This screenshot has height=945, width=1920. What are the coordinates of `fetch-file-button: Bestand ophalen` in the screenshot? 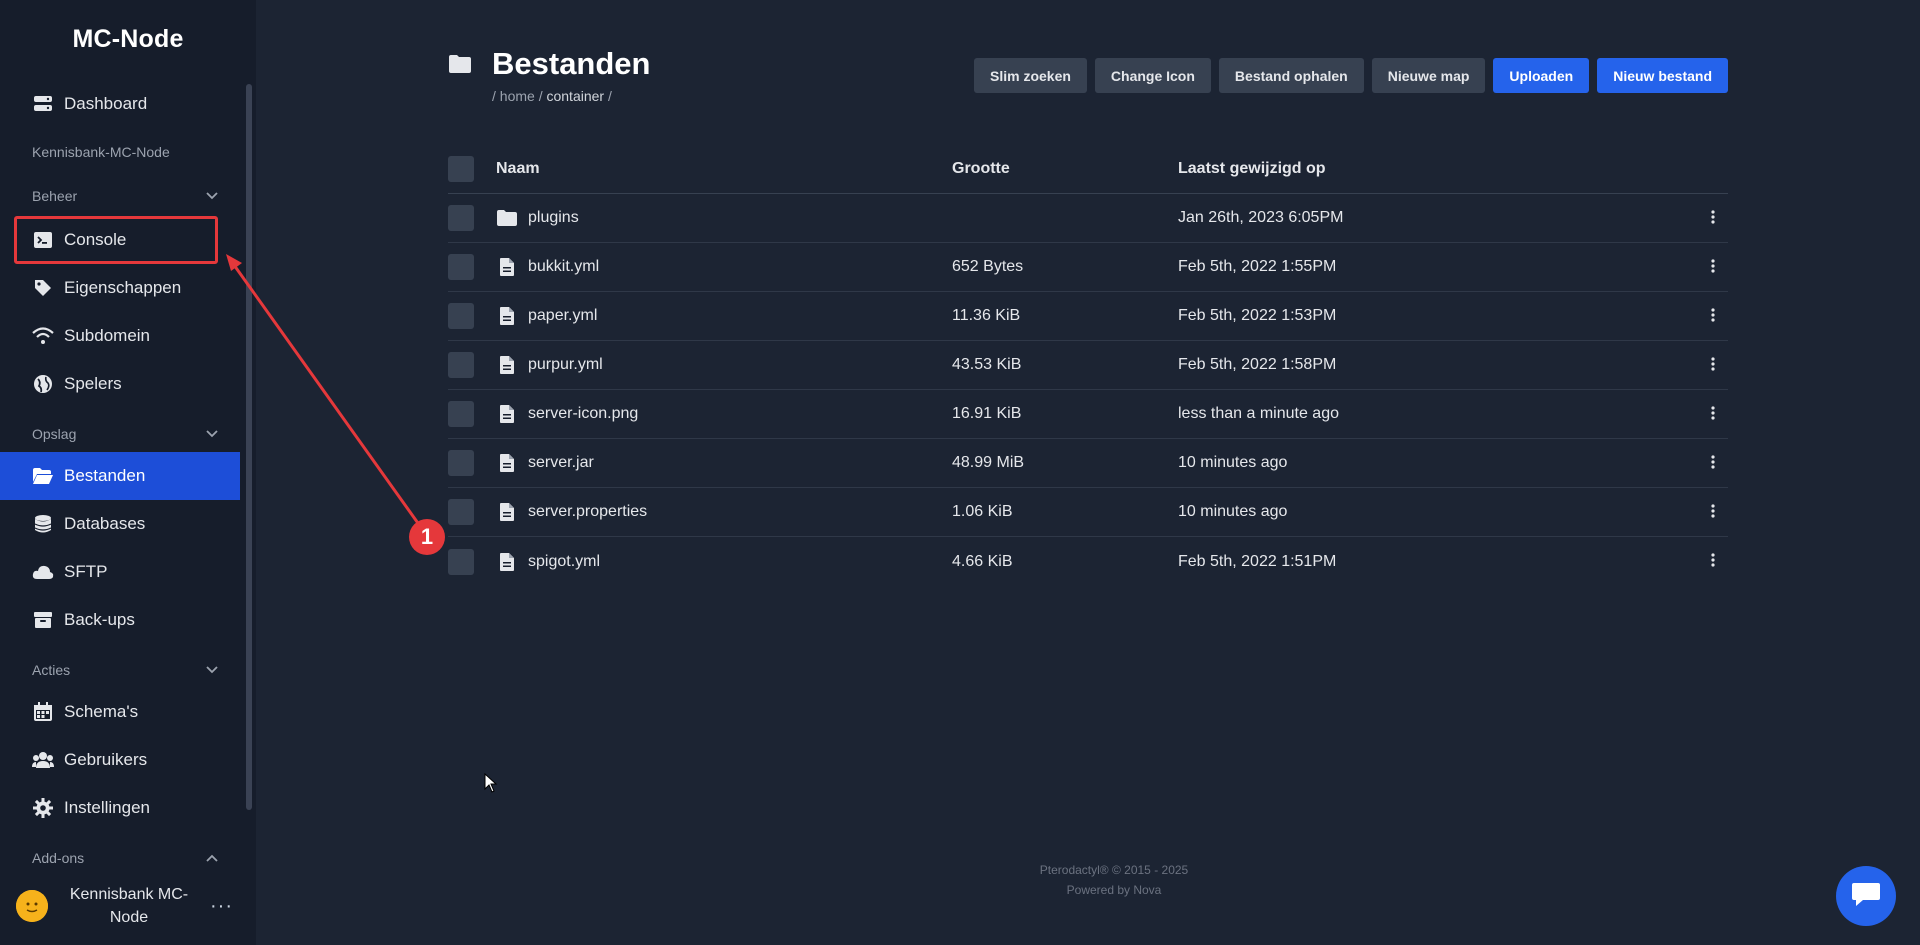 It's located at (1291, 75).